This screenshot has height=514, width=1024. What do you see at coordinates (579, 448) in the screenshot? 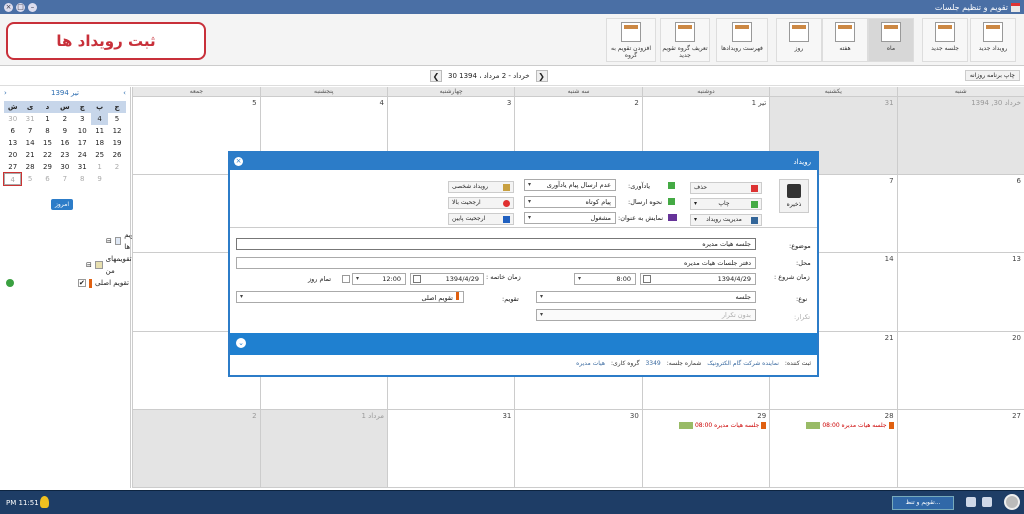
I see `day-cell: 30` at bounding box center [579, 448].